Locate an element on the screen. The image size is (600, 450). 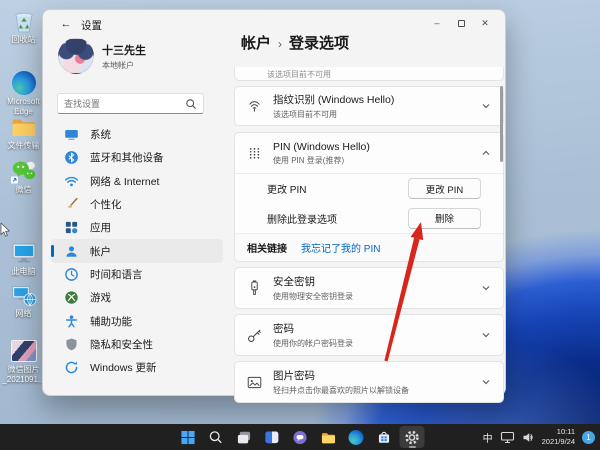
maximize-icon is located at coordinates (461, 23).